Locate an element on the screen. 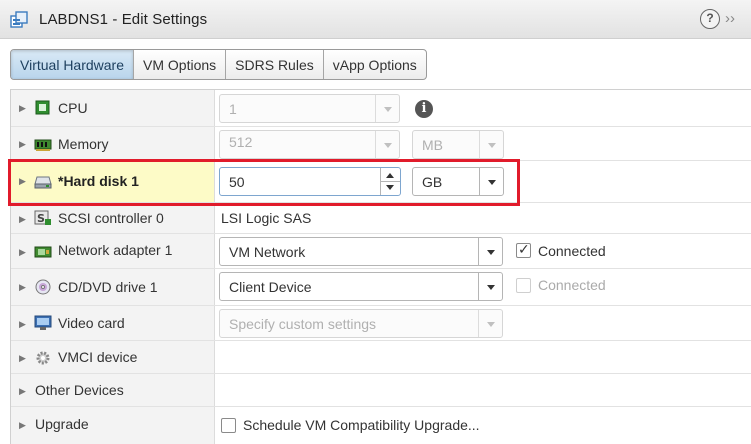  row-cd-dvd-drive: ▶ CD/DVD drive 1 Client Device Connected is located at coordinates (381, 287).